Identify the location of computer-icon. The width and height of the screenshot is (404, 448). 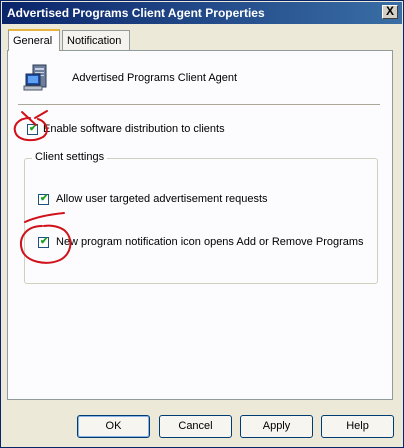
(38, 78).